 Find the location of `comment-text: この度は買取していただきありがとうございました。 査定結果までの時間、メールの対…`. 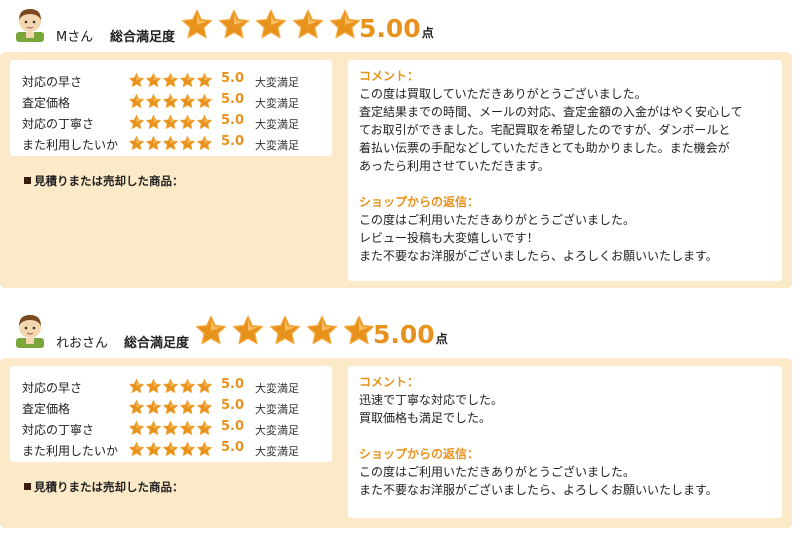

comment-text: この度は買取していただきありがとうございました。 査定結果までの時間、メールの対… is located at coordinates (551, 130).